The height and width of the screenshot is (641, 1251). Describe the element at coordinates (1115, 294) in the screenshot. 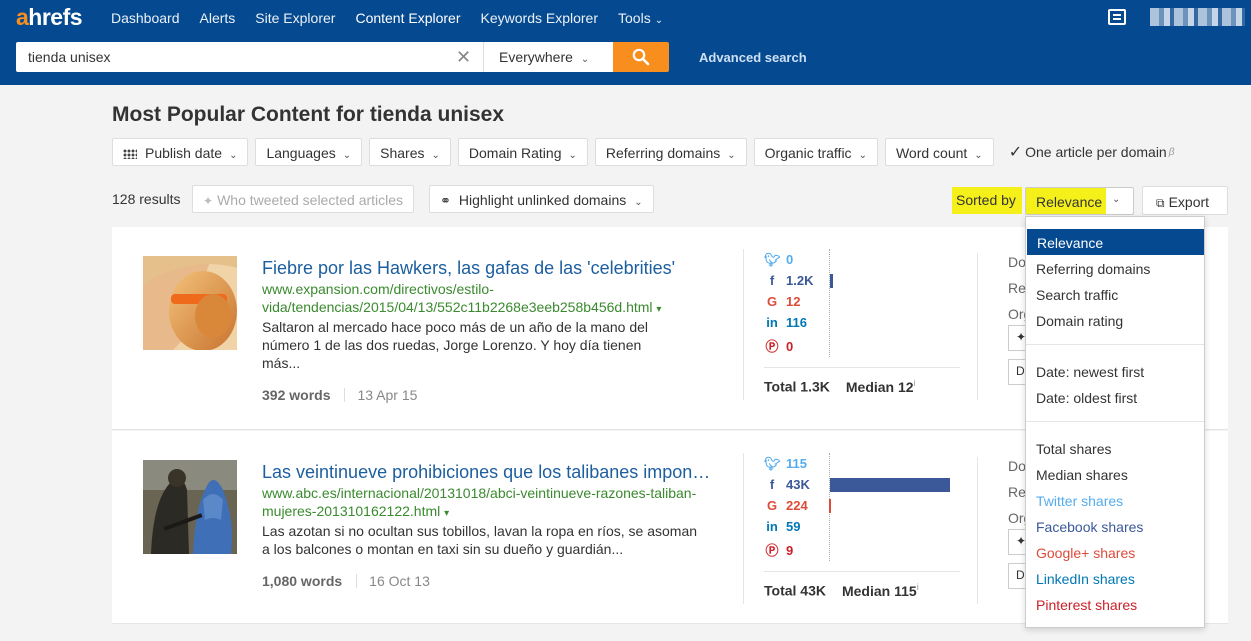

I see `sort-option-search-traffic: Search traffic` at that location.